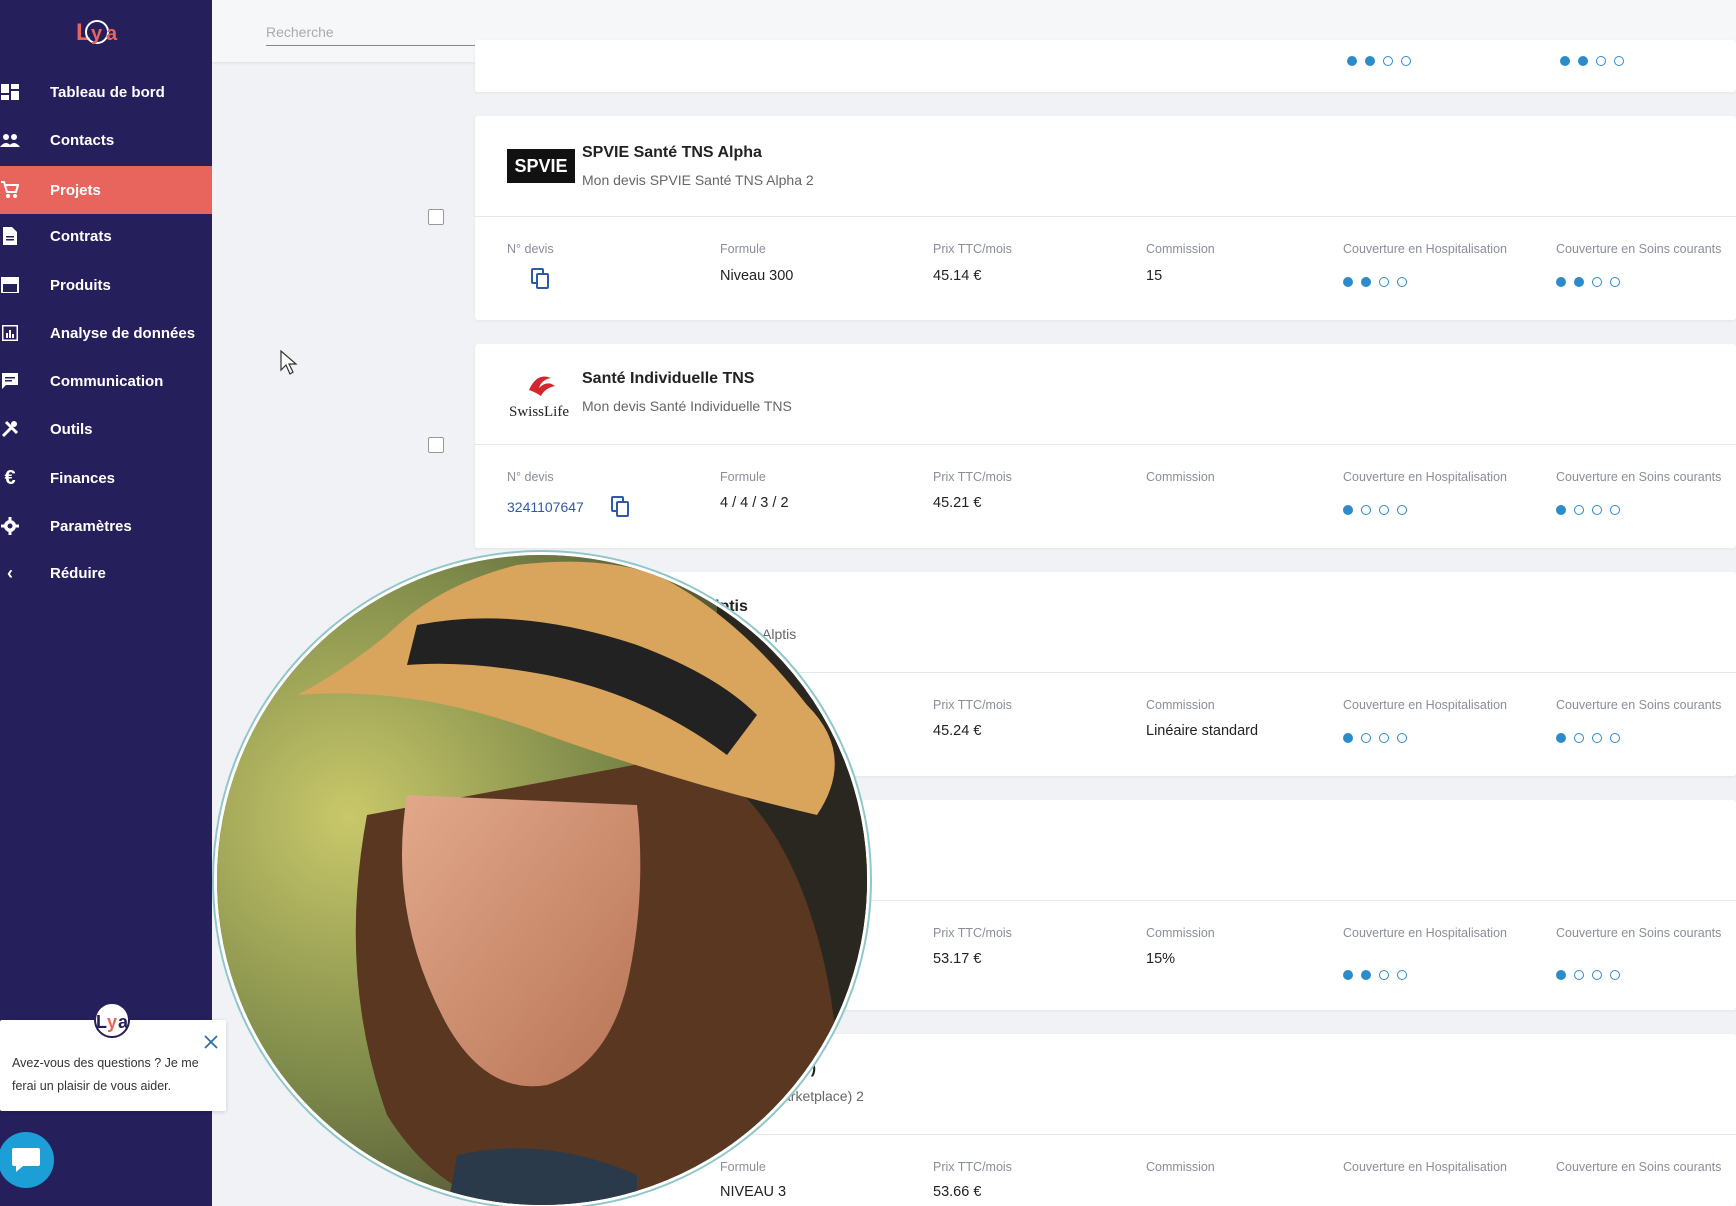  I want to click on sidebar-item-label: Contrats, so click(81, 236).